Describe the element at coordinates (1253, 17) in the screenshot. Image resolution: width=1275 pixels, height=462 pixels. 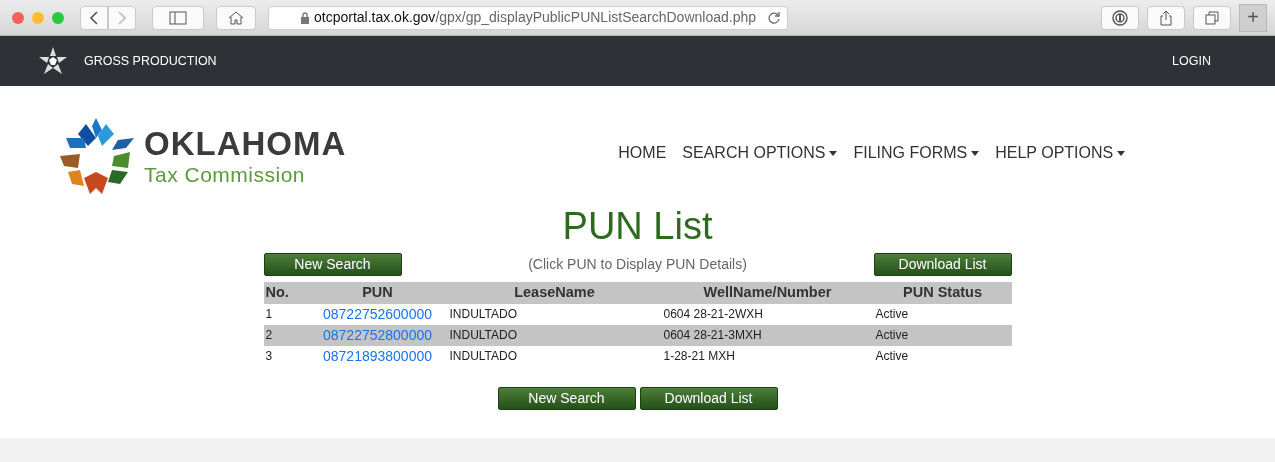
I see `new-tab-button: +` at that location.